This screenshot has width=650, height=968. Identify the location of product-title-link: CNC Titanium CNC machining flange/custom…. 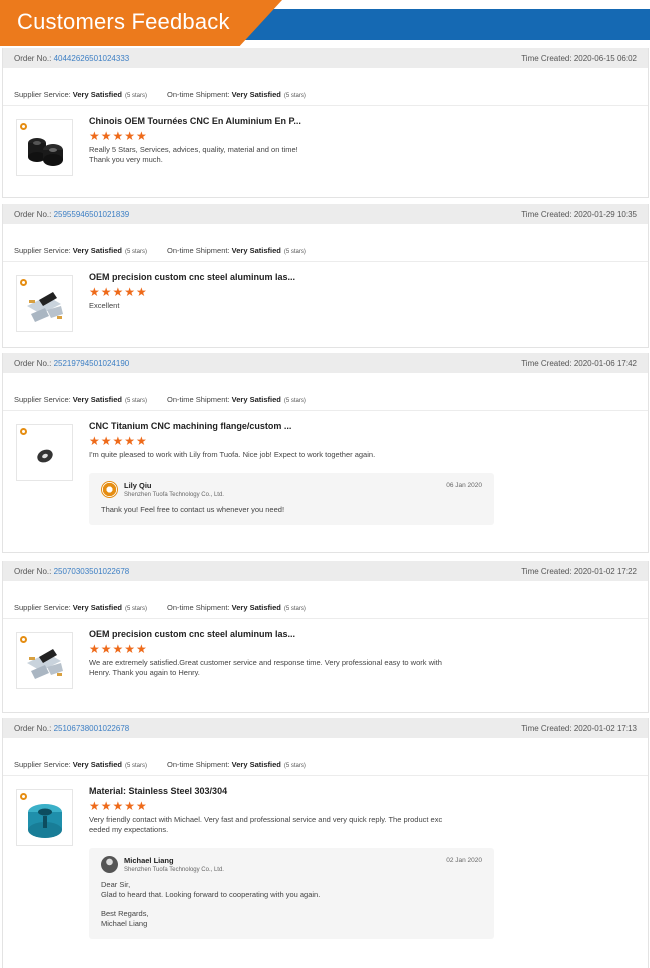
(368, 426).